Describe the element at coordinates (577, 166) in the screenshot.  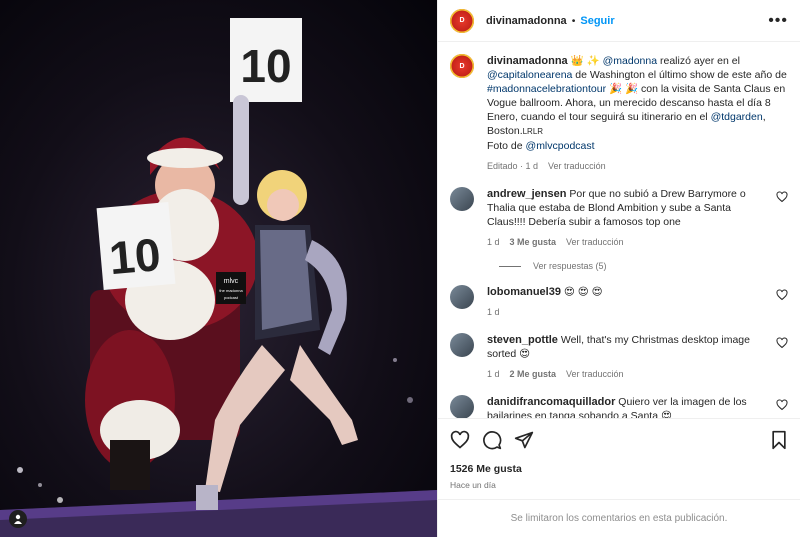
I see `caption-translate-link: Ver traducción` at that location.